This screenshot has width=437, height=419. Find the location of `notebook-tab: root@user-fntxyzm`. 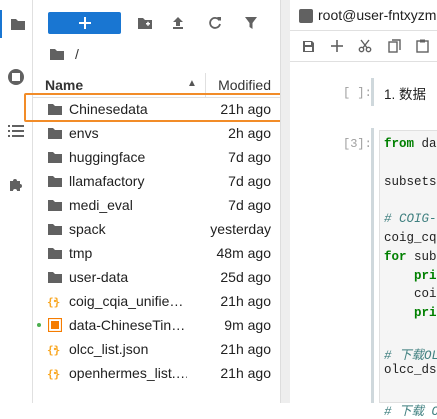

notebook-tab: root@user-fntxyzm is located at coordinates (363, 15).